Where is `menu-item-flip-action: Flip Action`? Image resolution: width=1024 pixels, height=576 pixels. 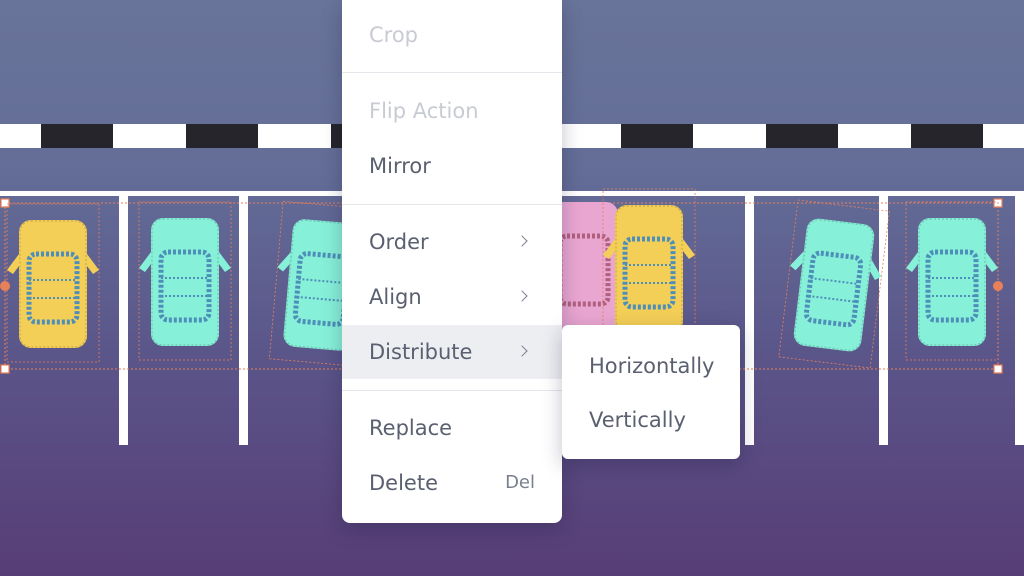
menu-item-flip-action: Flip Action is located at coordinates (452, 111).